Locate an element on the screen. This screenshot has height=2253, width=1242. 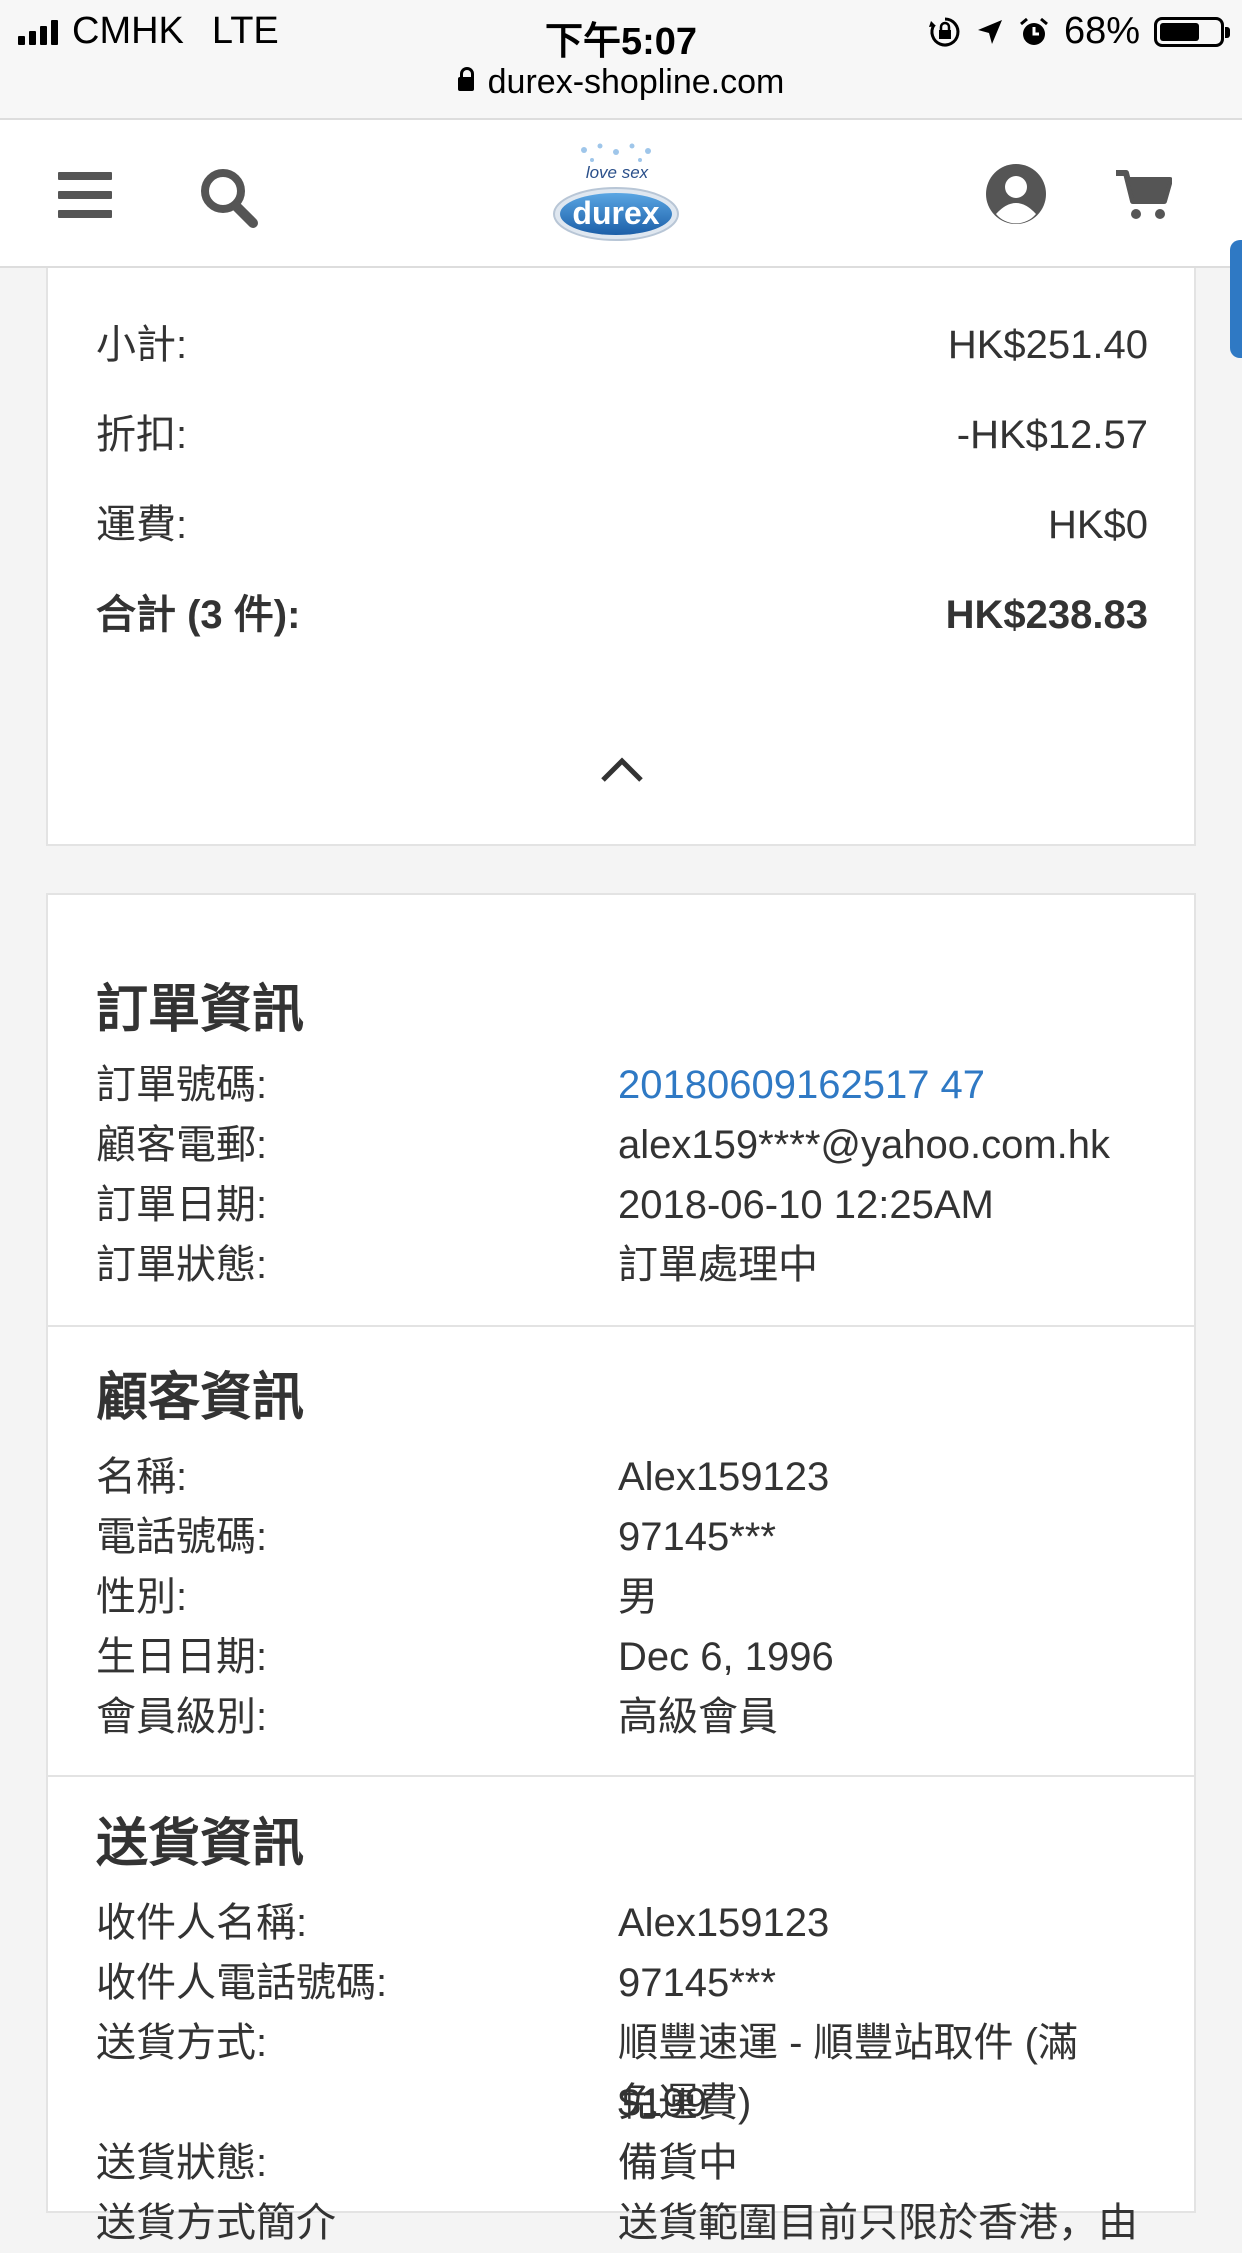
customer-phone-row: 電話號碼: 97145*** is located at coordinates (625, 1537).